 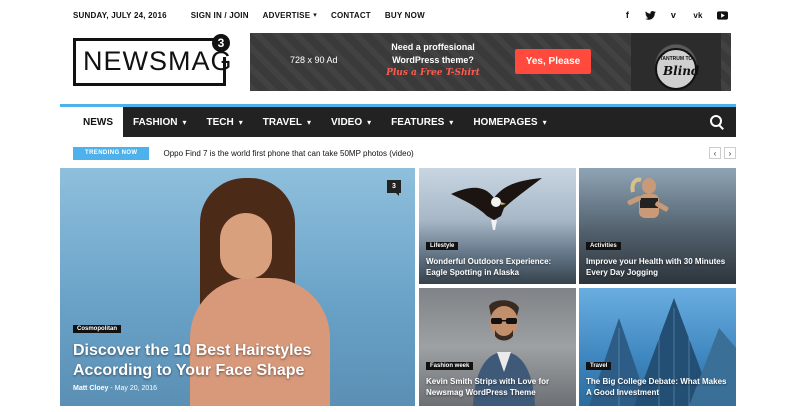 I want to click on vk-icon: vk, so click(x=698, y=15).